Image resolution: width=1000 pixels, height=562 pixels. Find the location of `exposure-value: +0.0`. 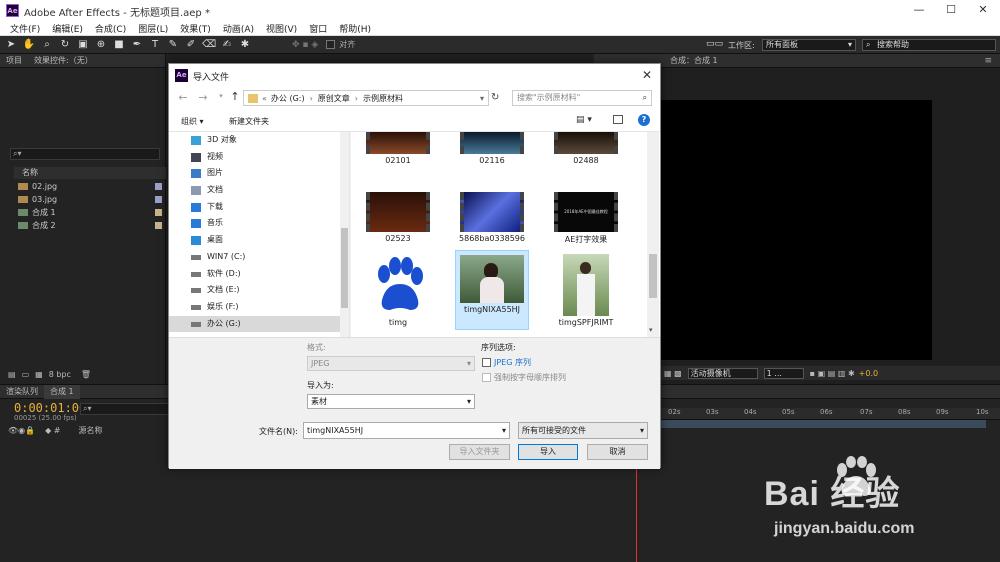

exposure-value: +0.0 is located at coordinates (868, 373).